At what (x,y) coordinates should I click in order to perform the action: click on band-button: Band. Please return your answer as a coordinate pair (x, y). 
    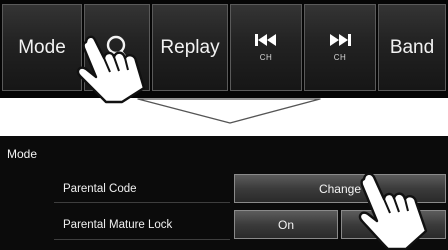
    Looking at the image, I should click on (412, 47).